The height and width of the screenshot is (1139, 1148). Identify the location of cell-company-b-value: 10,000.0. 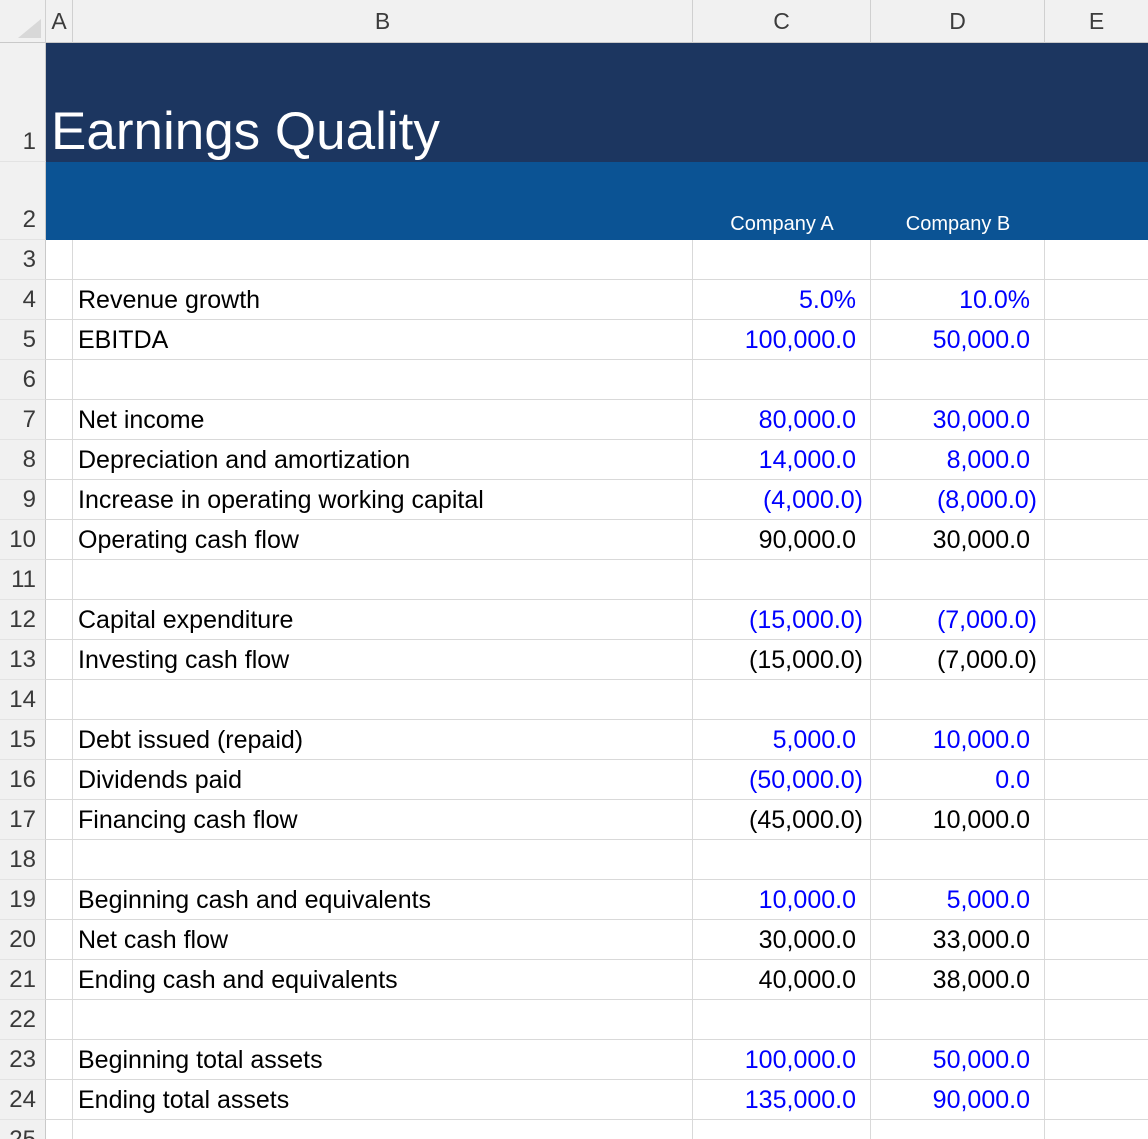
(958, 740).